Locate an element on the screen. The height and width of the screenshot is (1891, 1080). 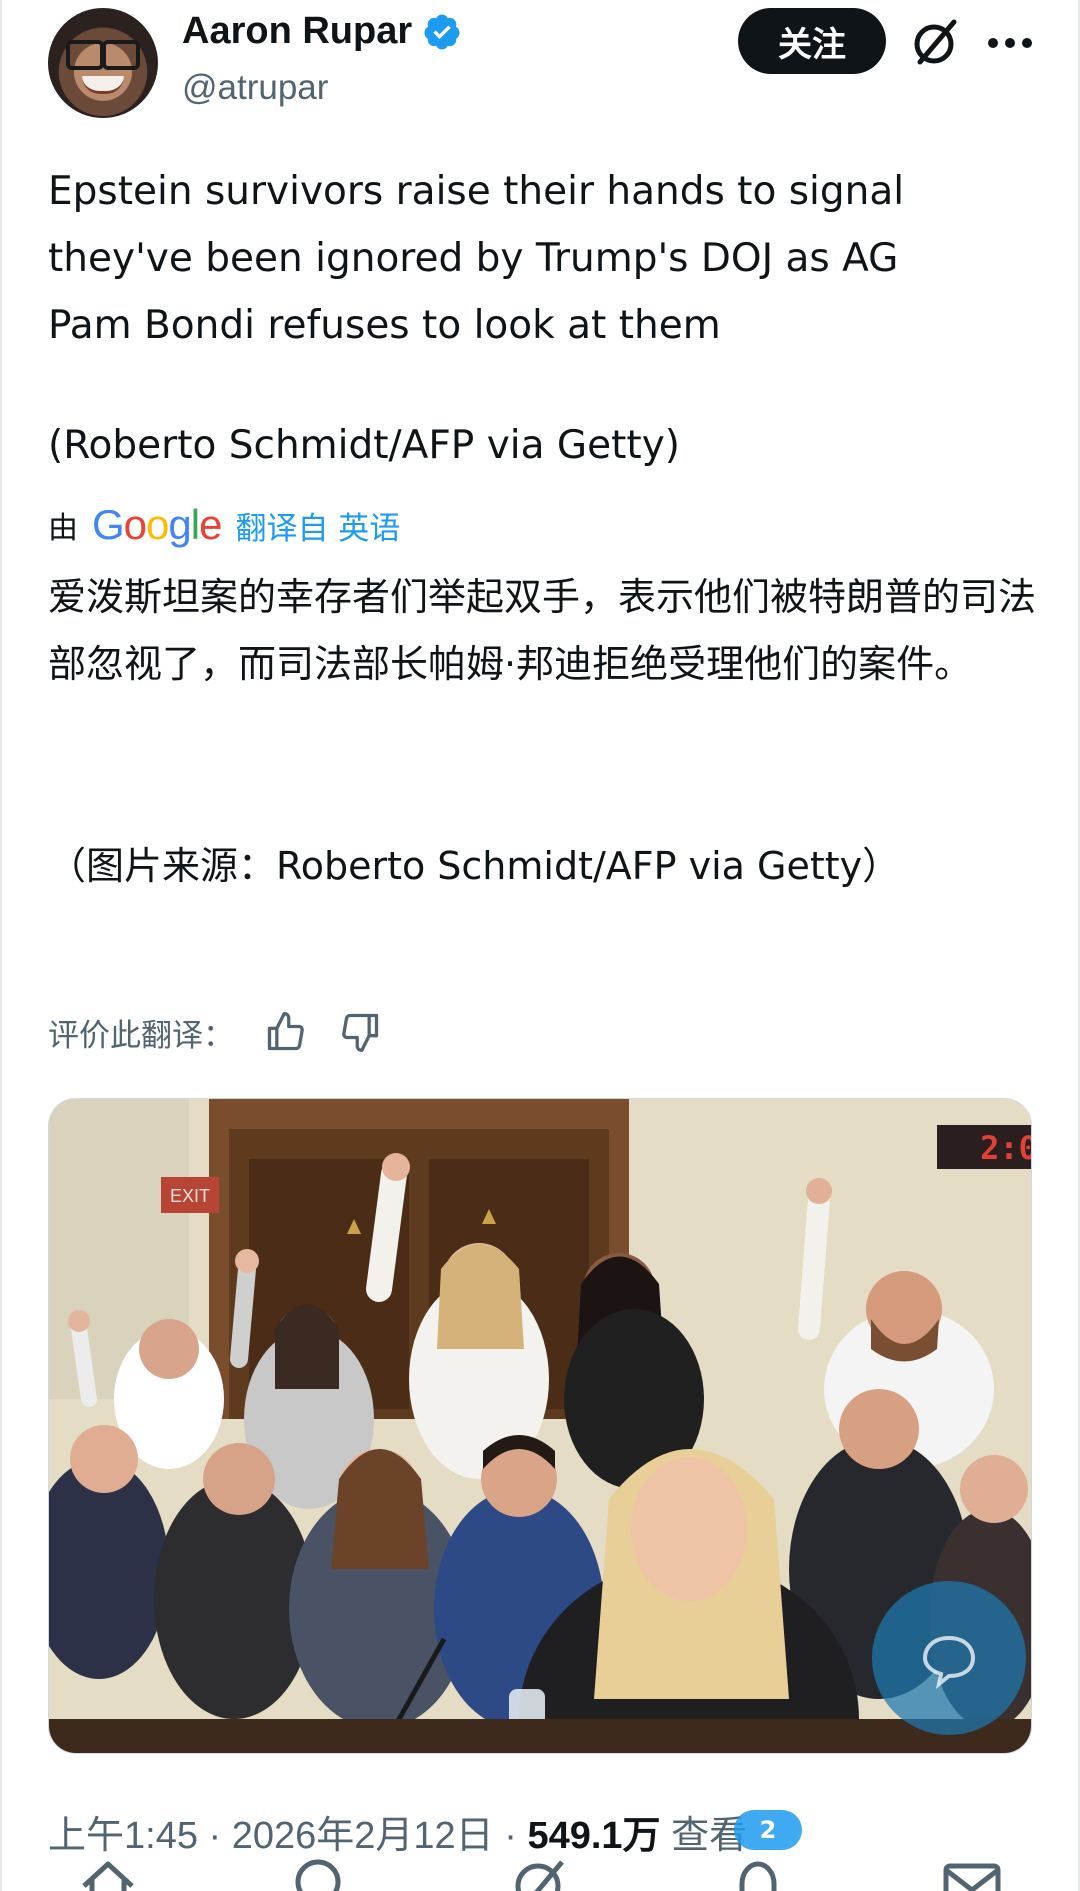
messages-icon is located at coordinates (972, 1873).